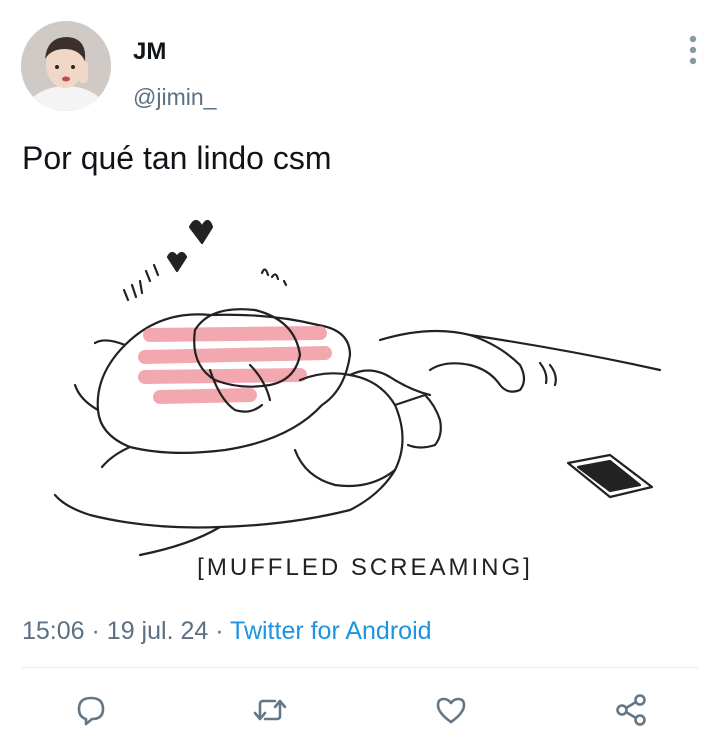 This screenshot has width=720, height=753. I want to click on tweet-meta: 15:06 · 19 jul. 24 · Twitter for Android, so click(227, 631).